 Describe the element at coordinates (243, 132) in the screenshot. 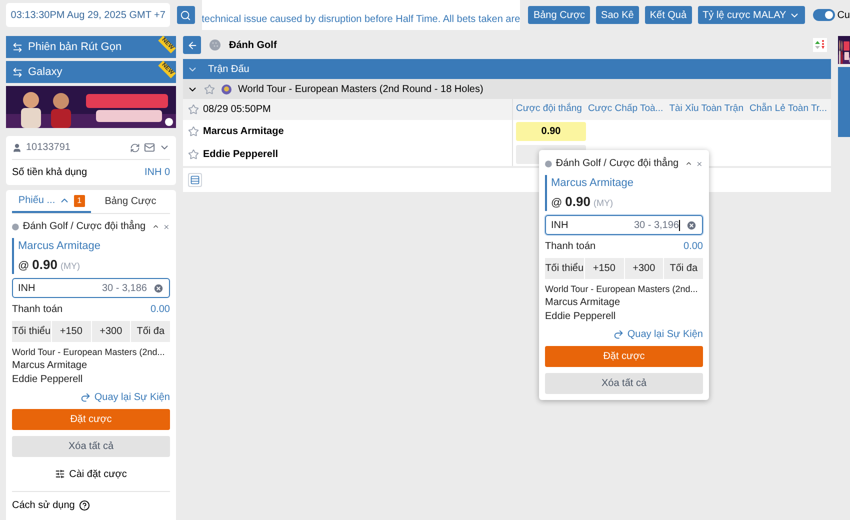

I see `player-name: Marcus Armitage` at that location.